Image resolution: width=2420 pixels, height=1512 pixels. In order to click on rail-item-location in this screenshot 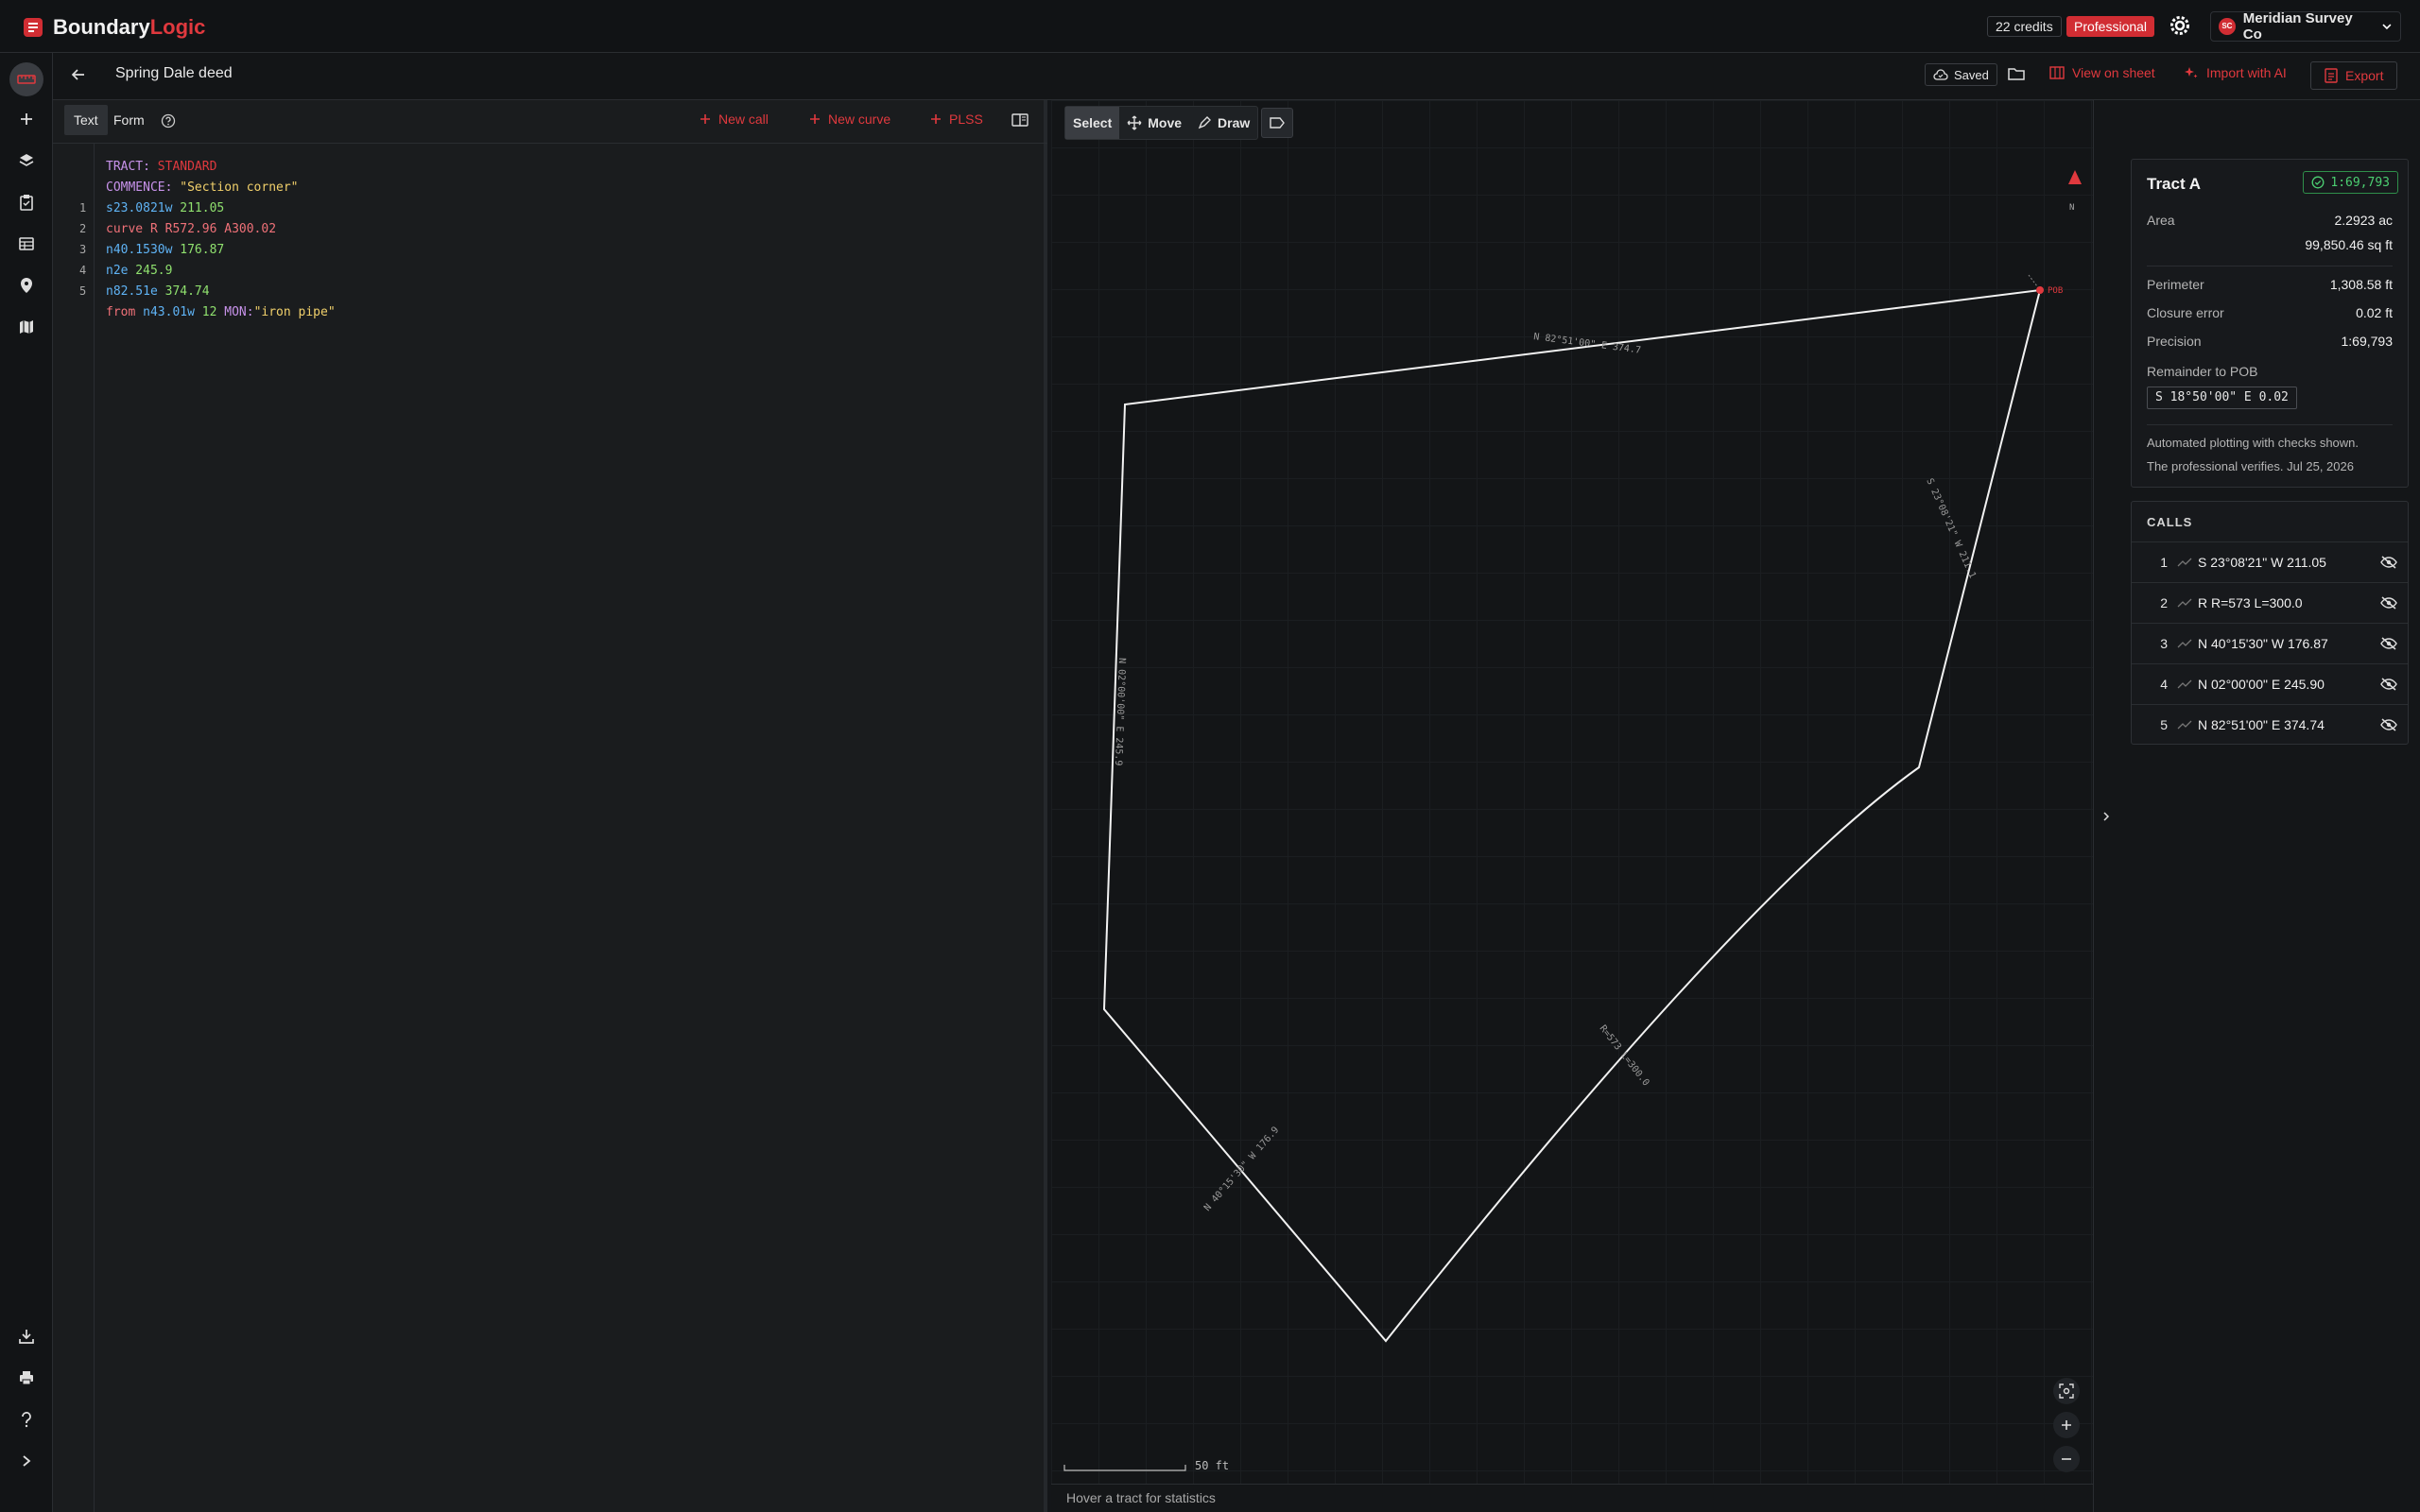, I will do `click(26, 285)`.